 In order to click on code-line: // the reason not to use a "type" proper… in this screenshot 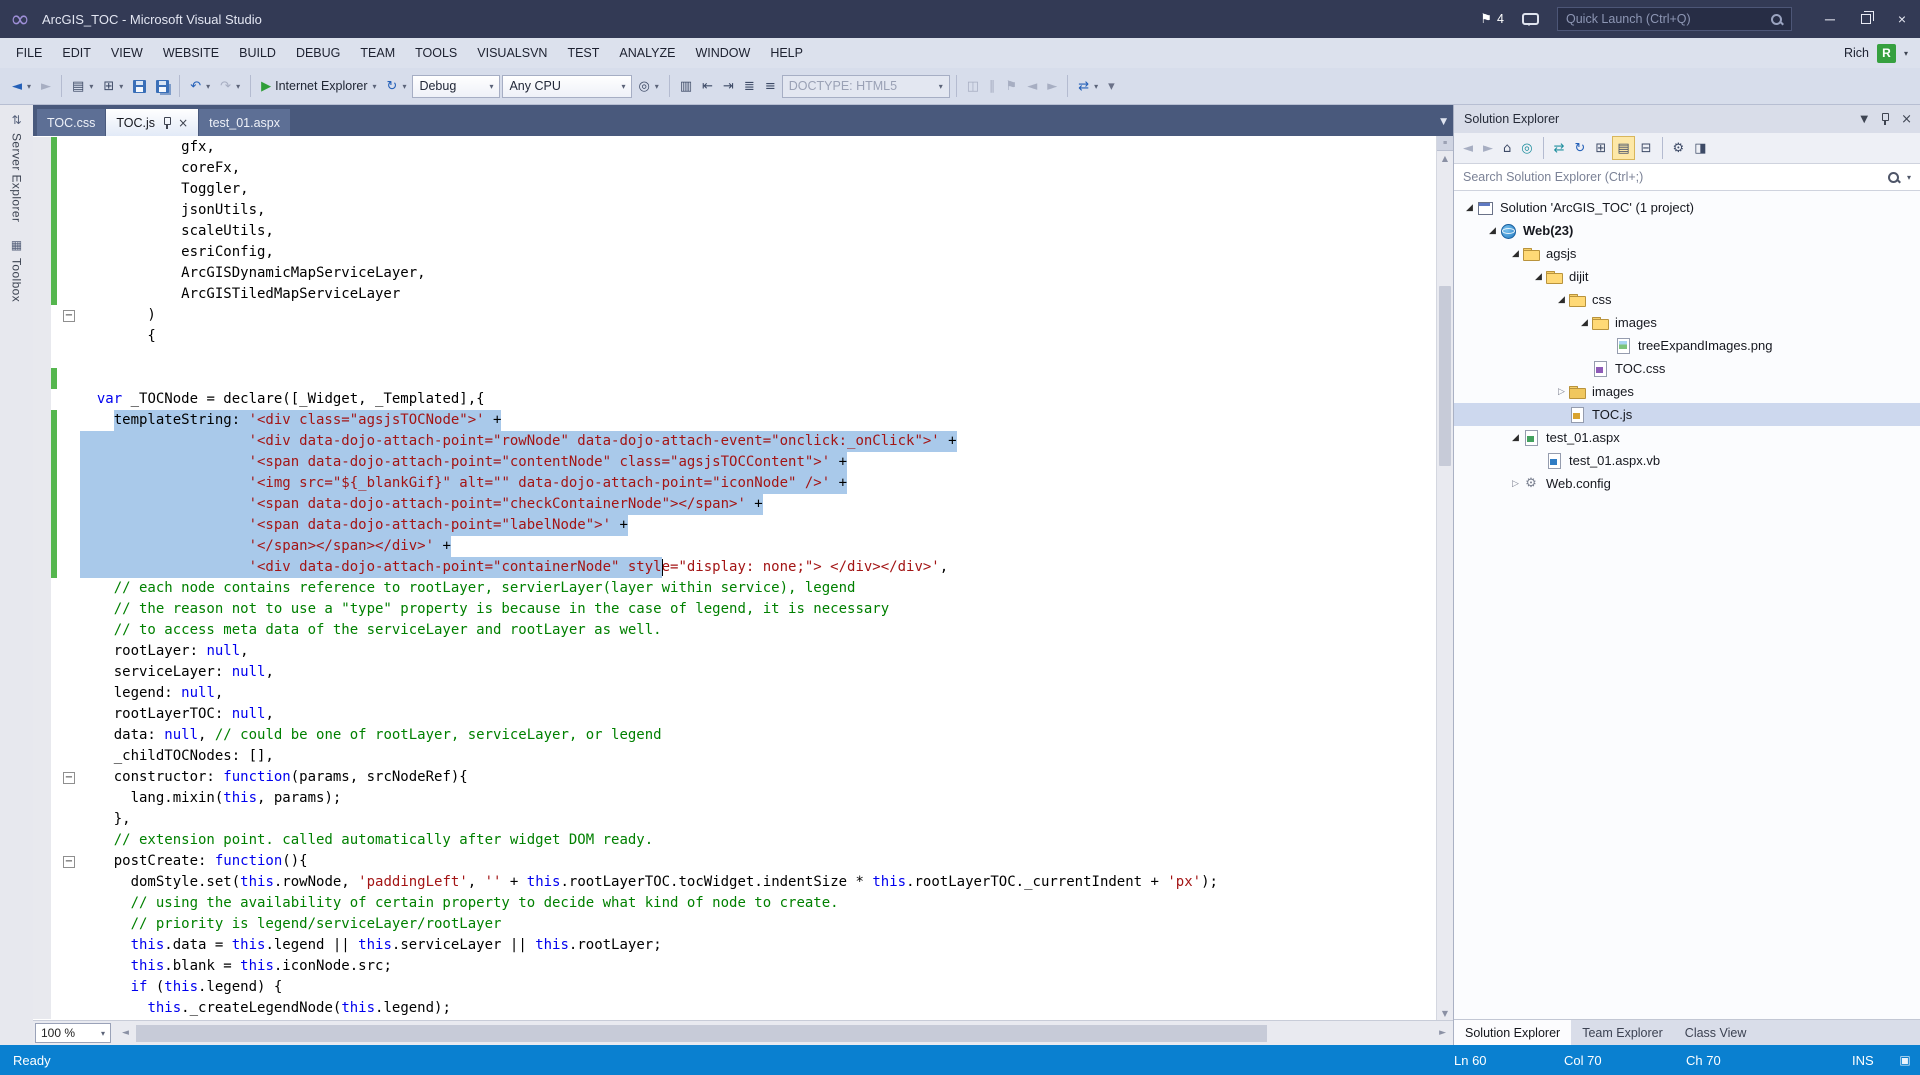, I will do `click(734, 609)`.